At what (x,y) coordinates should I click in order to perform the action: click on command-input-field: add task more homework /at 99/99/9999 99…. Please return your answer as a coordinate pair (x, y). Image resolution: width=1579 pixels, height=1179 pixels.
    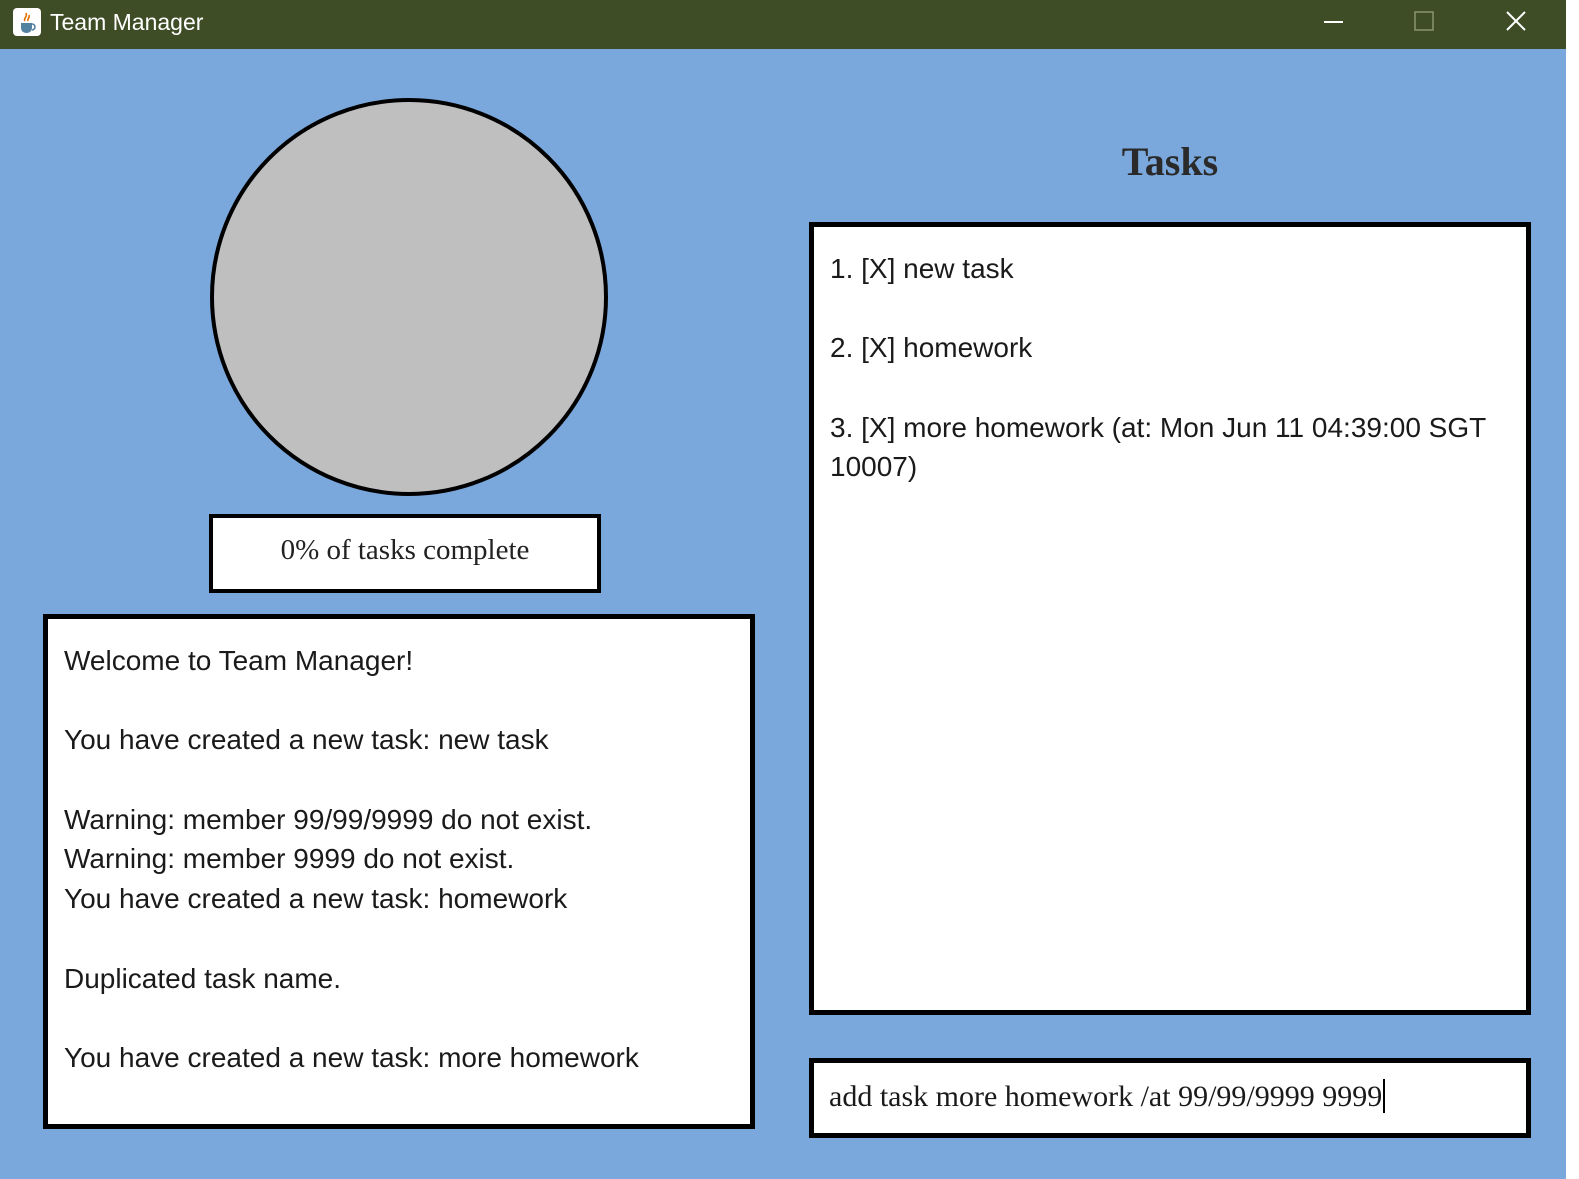
    Looking at the image, I should click on (1107, 1096).